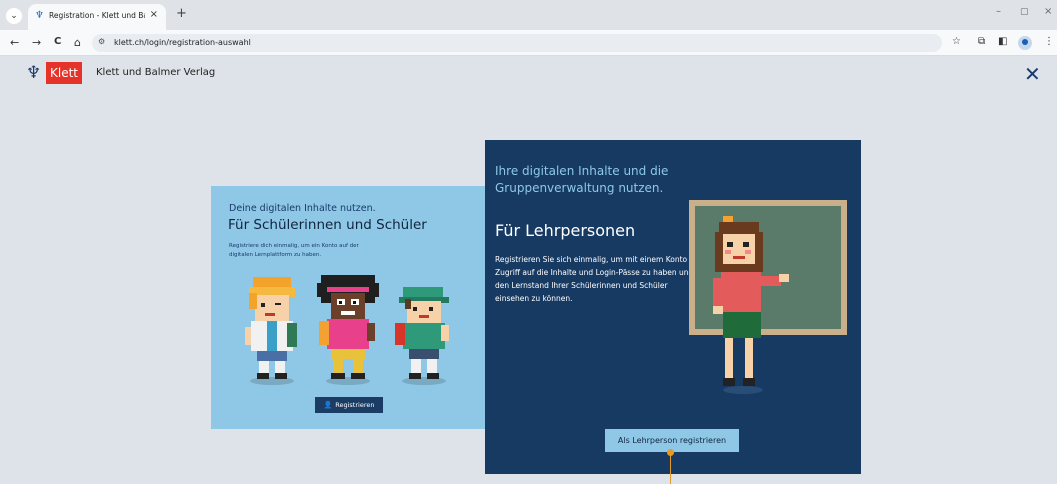 The width and height of the screenshot is (1057, 484). I want to click on bookmark-star-icon: ☆, so click(956, 41).